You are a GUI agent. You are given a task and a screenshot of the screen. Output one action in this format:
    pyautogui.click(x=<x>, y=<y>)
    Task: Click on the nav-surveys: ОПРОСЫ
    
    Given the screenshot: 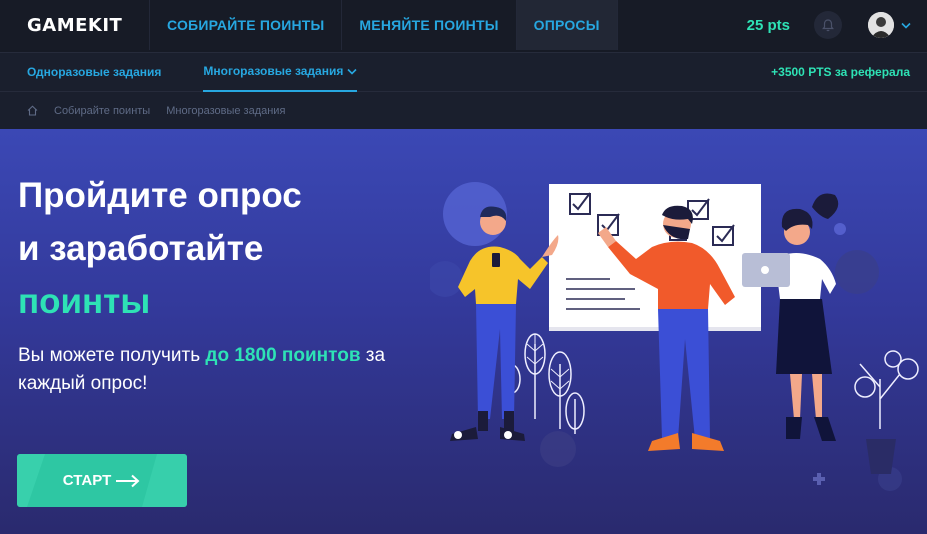 What is the action you would take?
    pyautogui.click(x=567, y=25)
    